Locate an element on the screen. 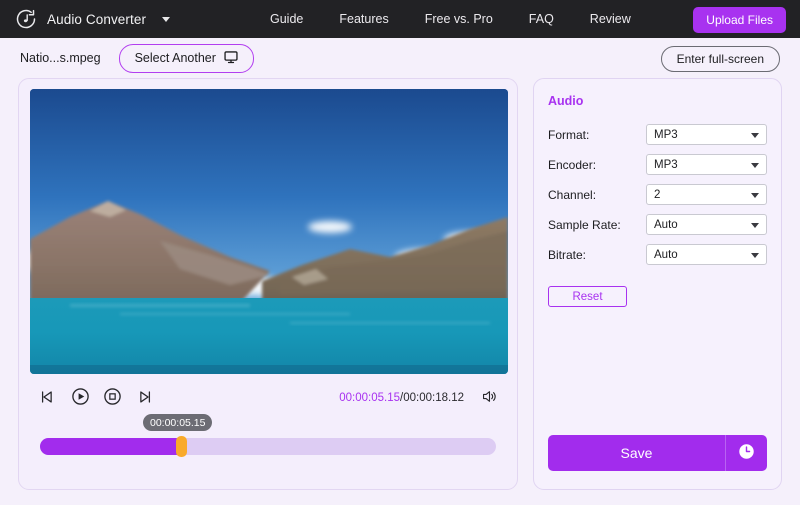  field-label-encoder: Encoder: is located at coordinates (572, 164).